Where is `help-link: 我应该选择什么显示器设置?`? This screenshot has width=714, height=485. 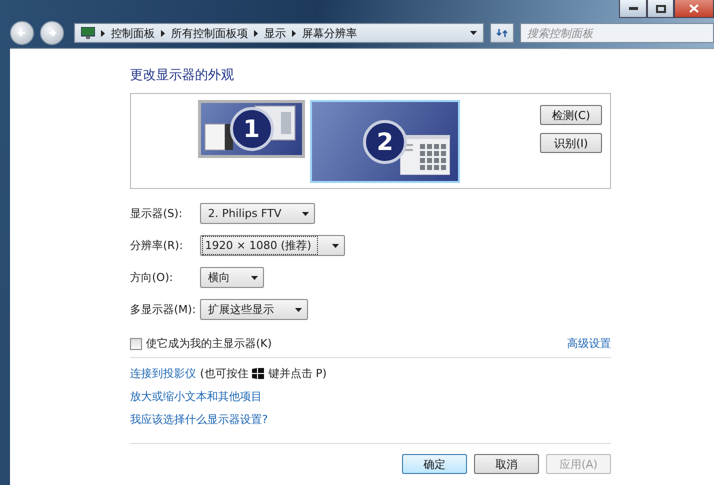
help-link: 我应该选择什么显示器设置? is located at coordinates (370, 419).